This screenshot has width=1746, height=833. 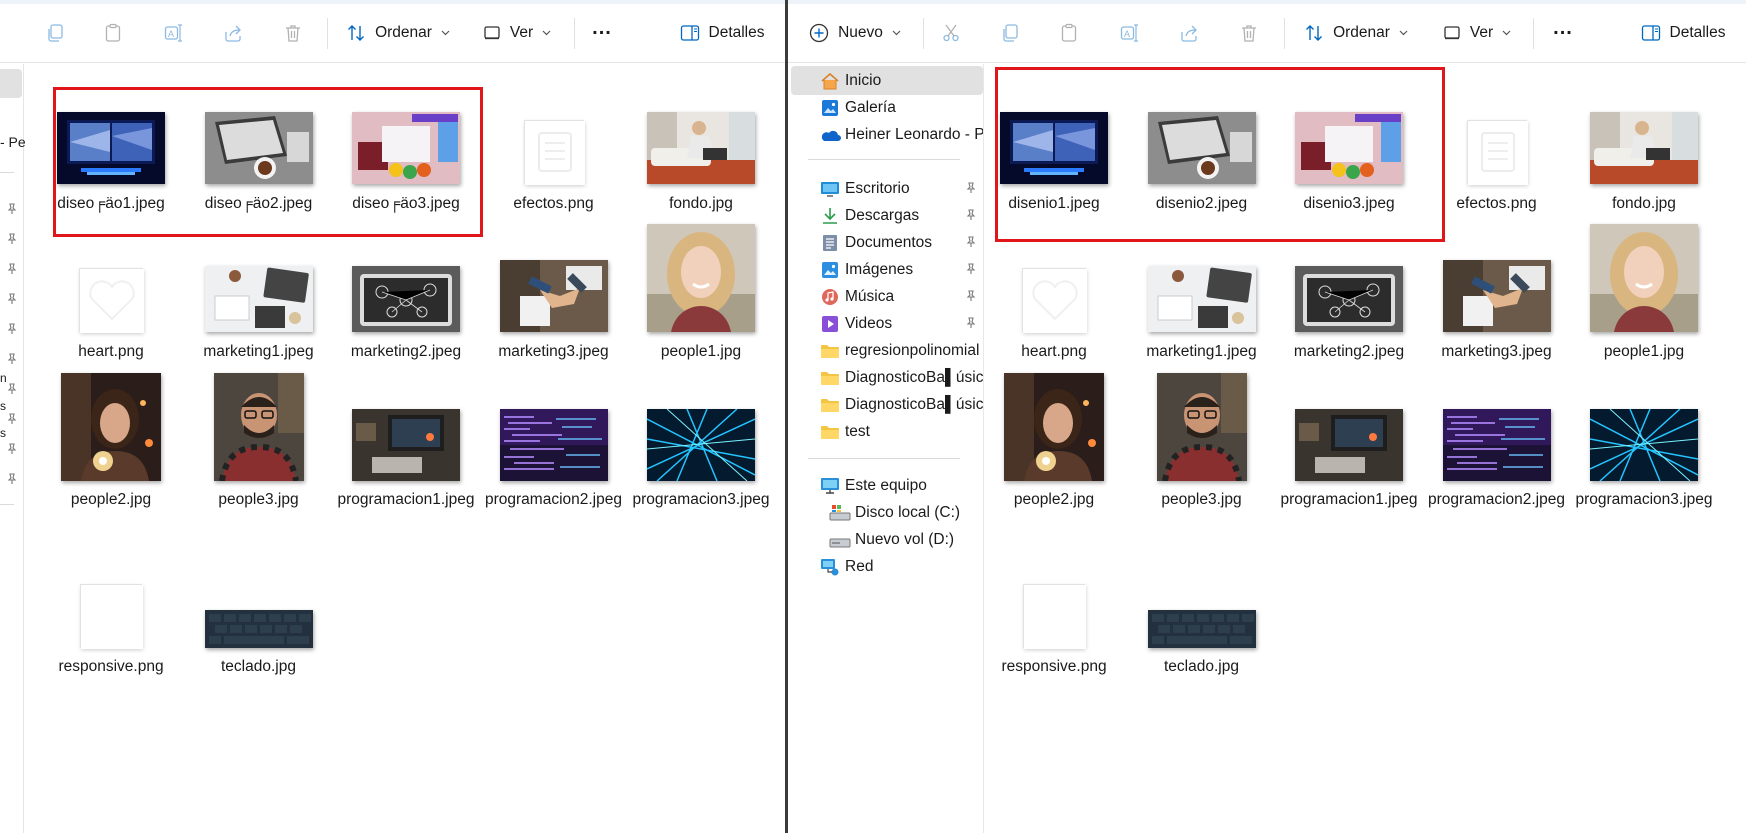 I want to click on nav-item-selected-stub, so click(x=11, y=83).